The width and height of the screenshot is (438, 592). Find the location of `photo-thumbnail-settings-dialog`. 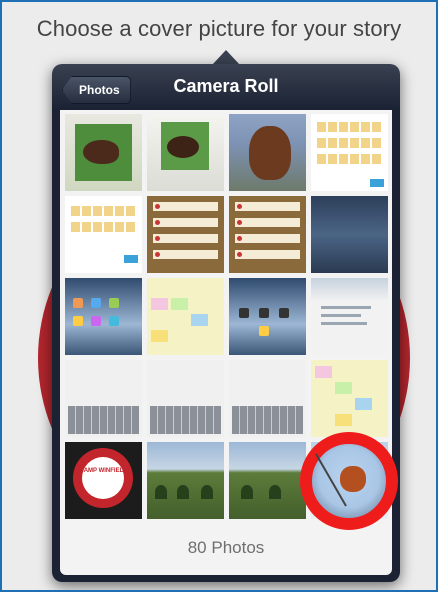

photo-thumbnail-settings-dialog is located at coordinates (349, 316).